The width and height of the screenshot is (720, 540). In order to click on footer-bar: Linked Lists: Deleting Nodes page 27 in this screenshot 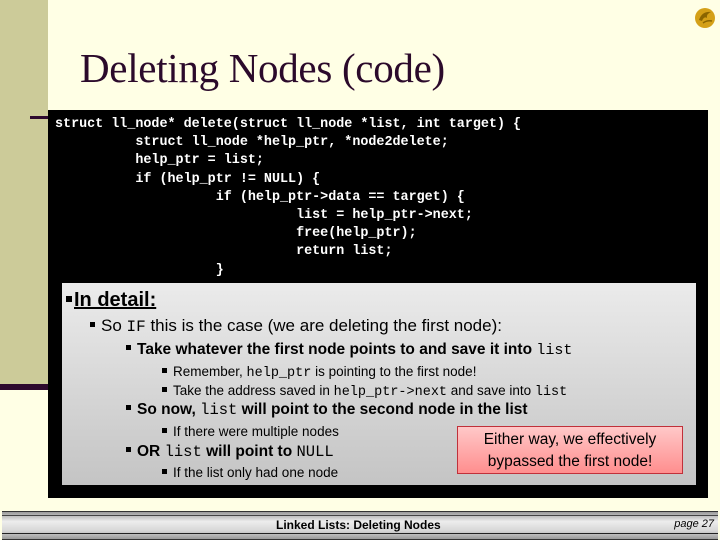, I will do `click(360, 525)`.